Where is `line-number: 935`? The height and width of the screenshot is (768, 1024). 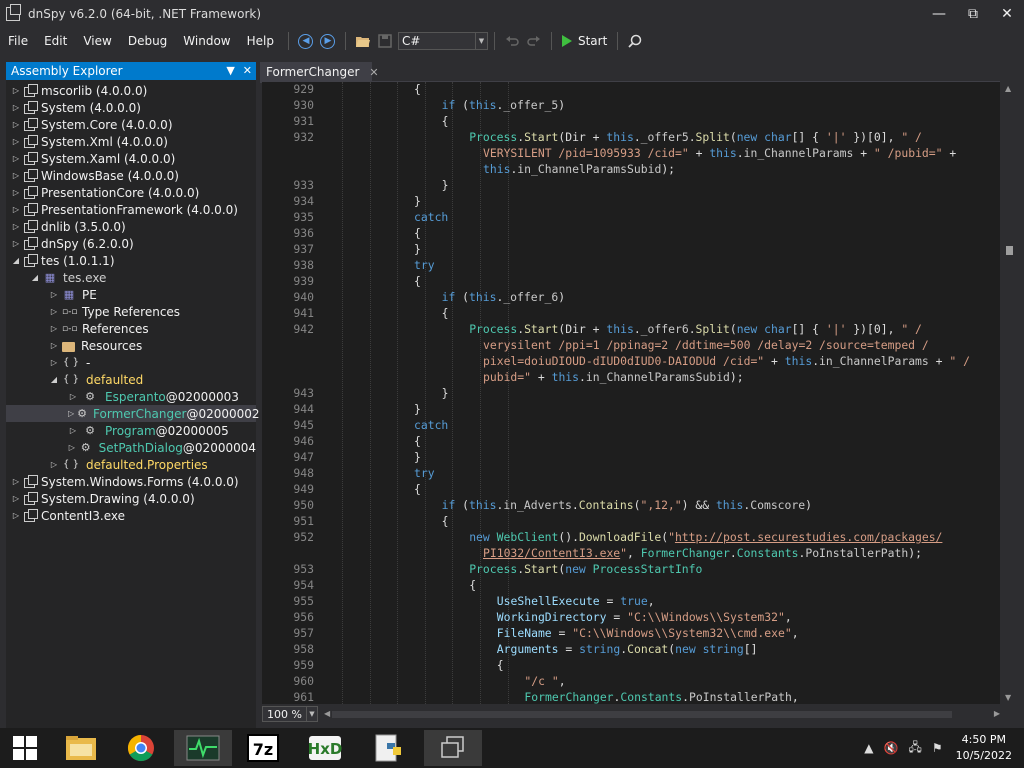 line-number: 935 is located at coordinates (303, 217).